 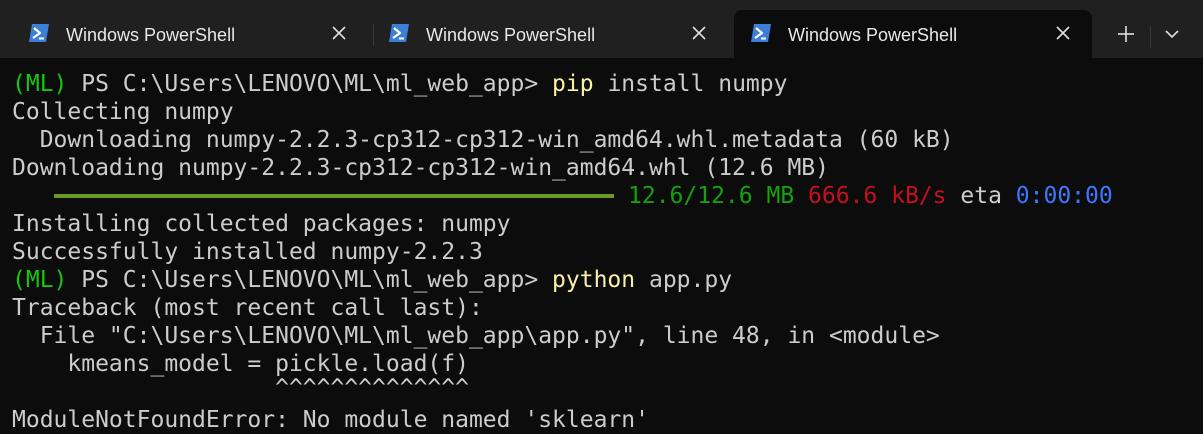 I want to click on command-args: app.py, so click(x=684, y=280).